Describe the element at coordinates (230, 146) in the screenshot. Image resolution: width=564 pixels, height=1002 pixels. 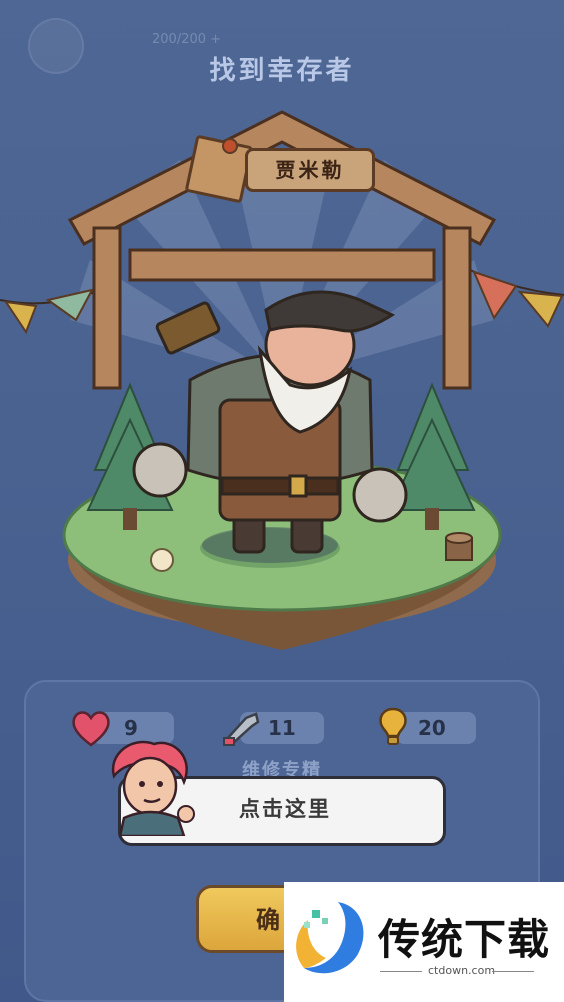
I see `pin-icon` at that location.